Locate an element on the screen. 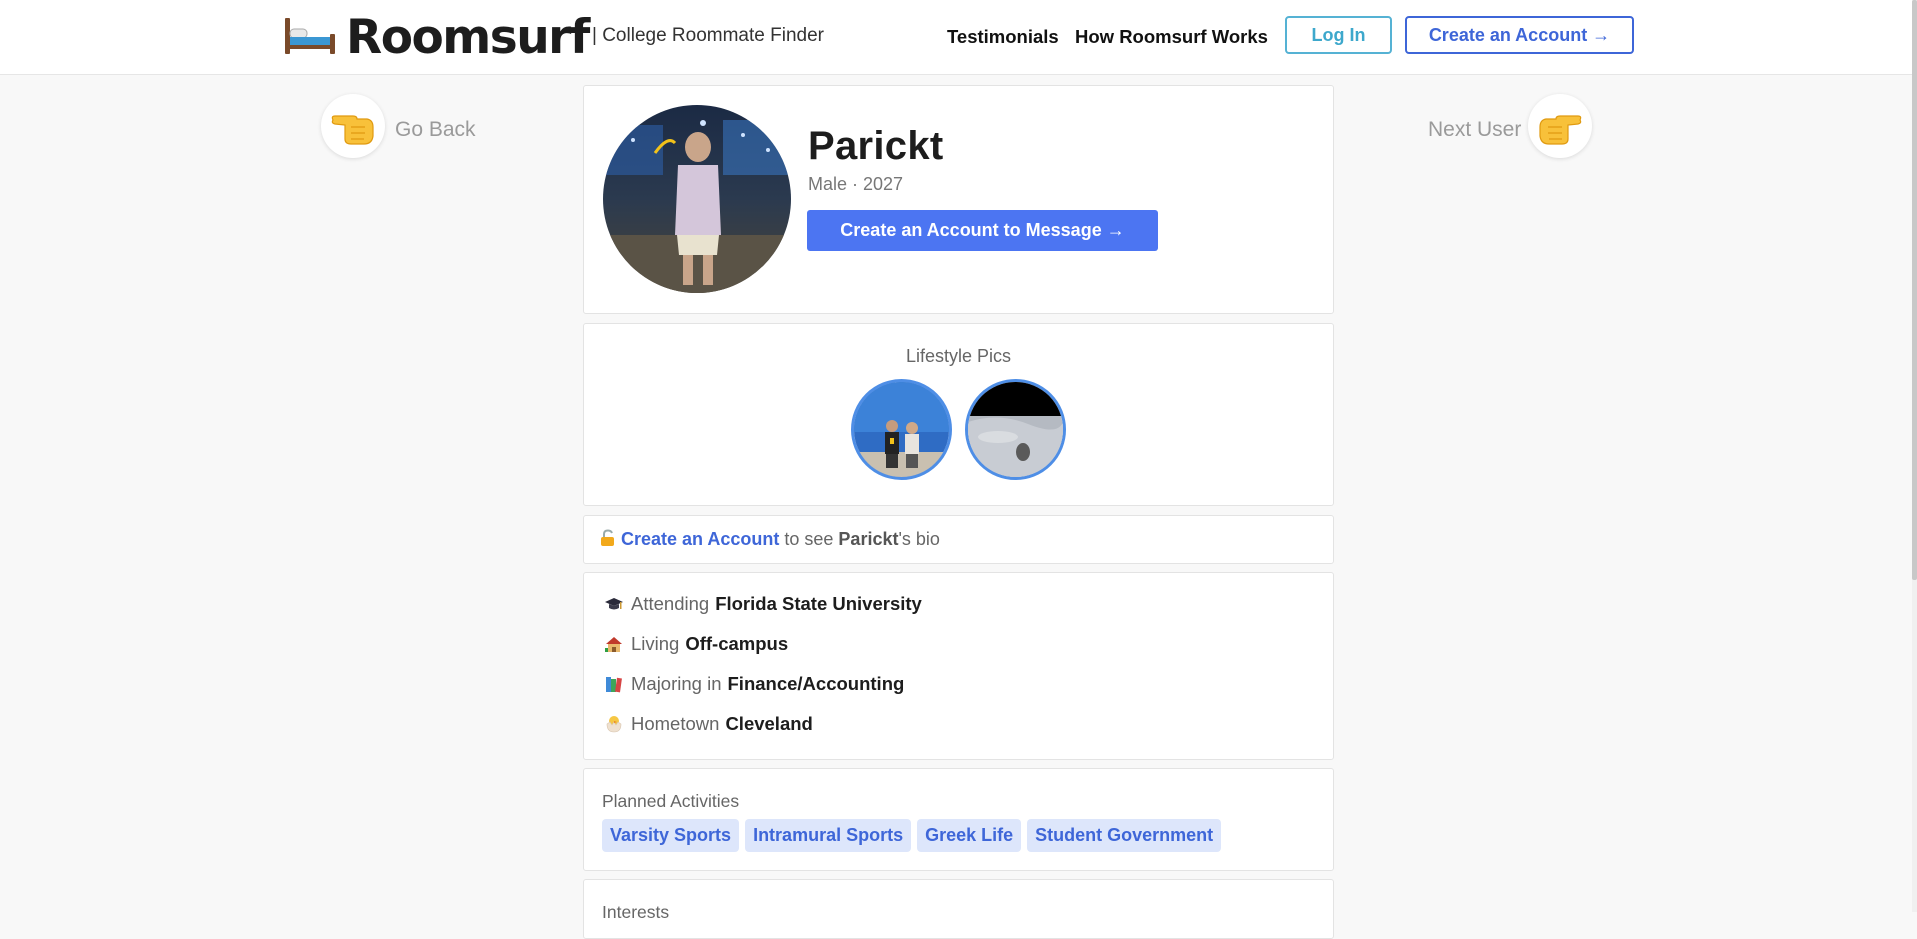 The image size is (1917, 939). bio-create-account-link: Create an Account is located at coordinates (700, 539).